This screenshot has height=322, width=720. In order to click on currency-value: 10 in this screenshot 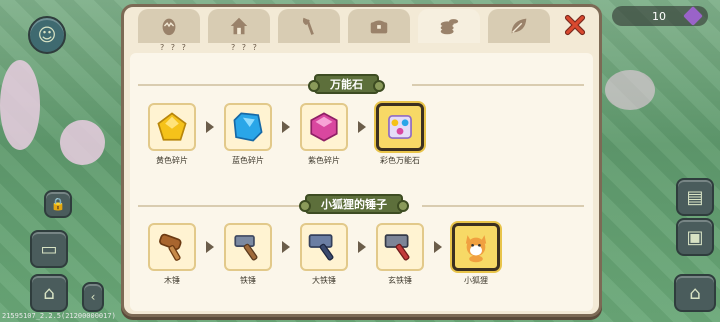, I will do `click(659, 16)`.